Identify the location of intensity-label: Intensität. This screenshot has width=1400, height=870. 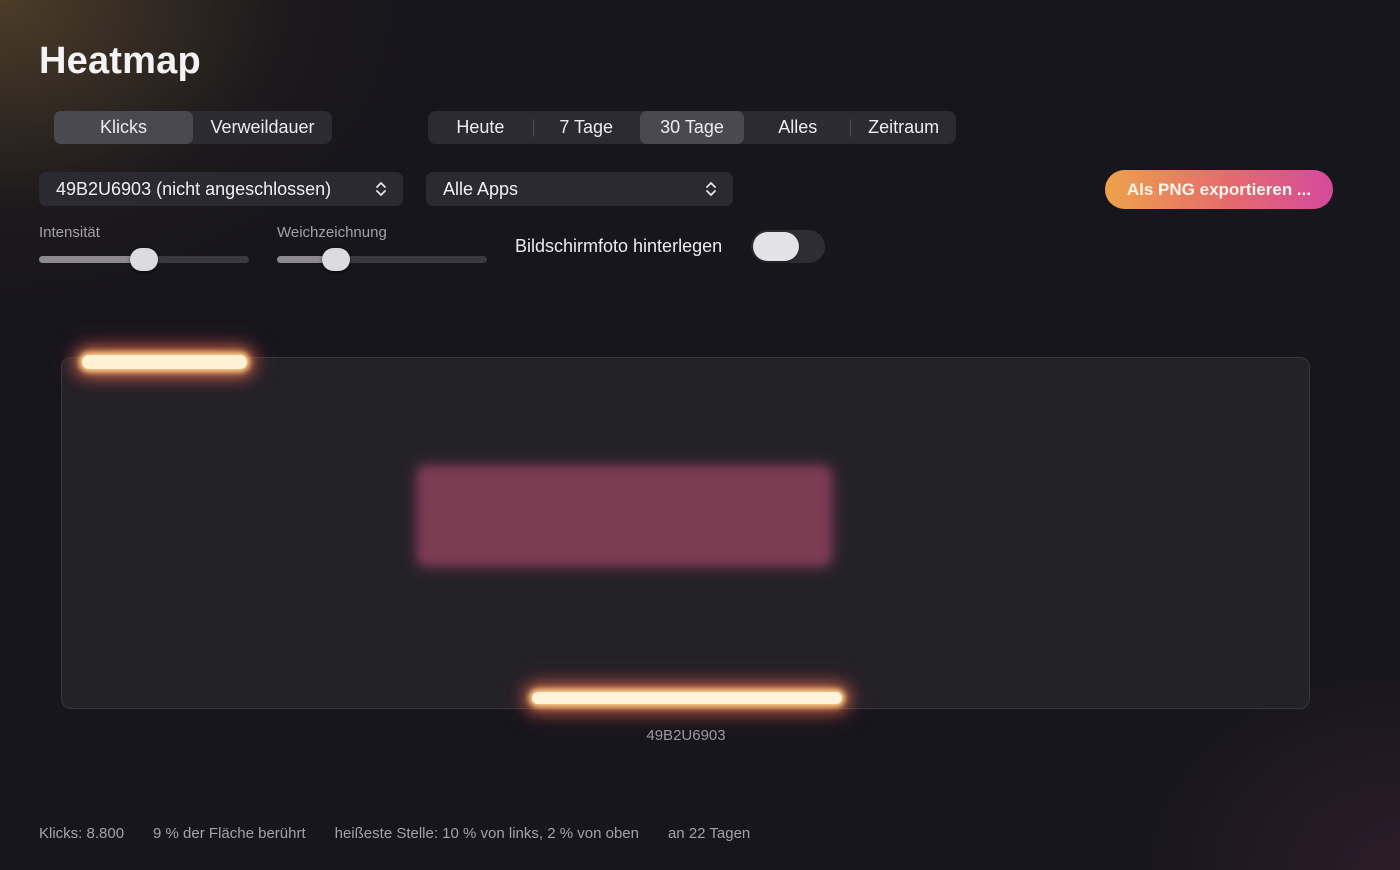
(69, 232).